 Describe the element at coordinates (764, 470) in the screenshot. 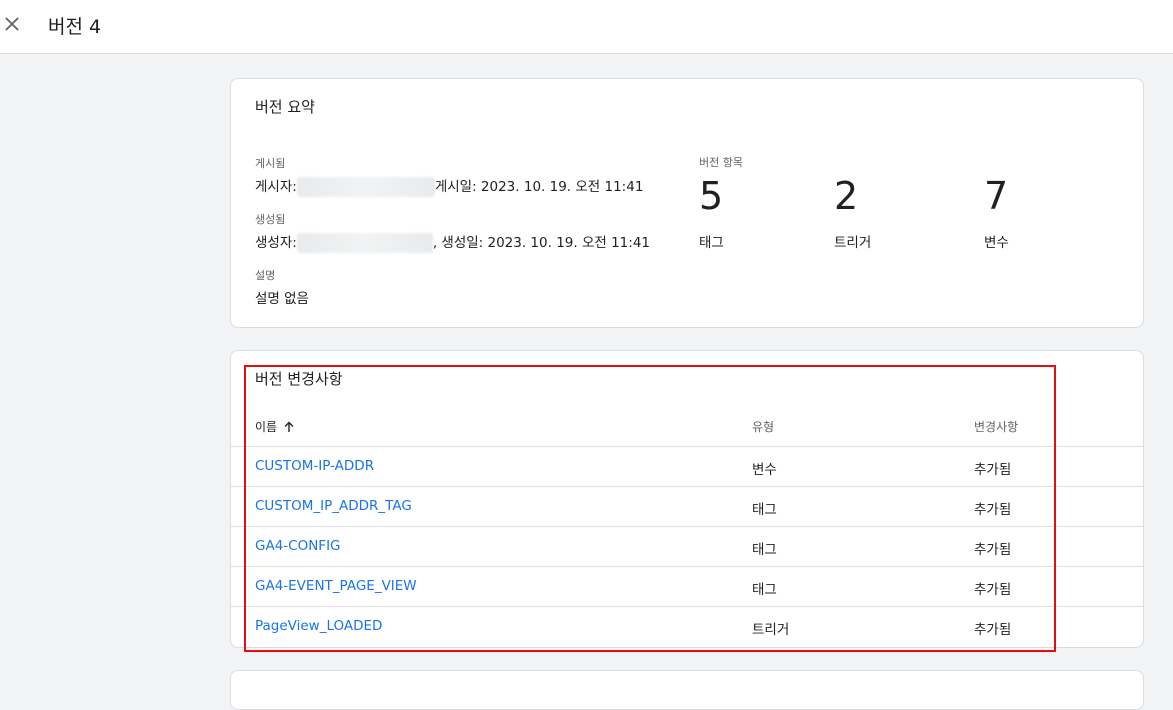

I see `row-type: 변수` at that location.